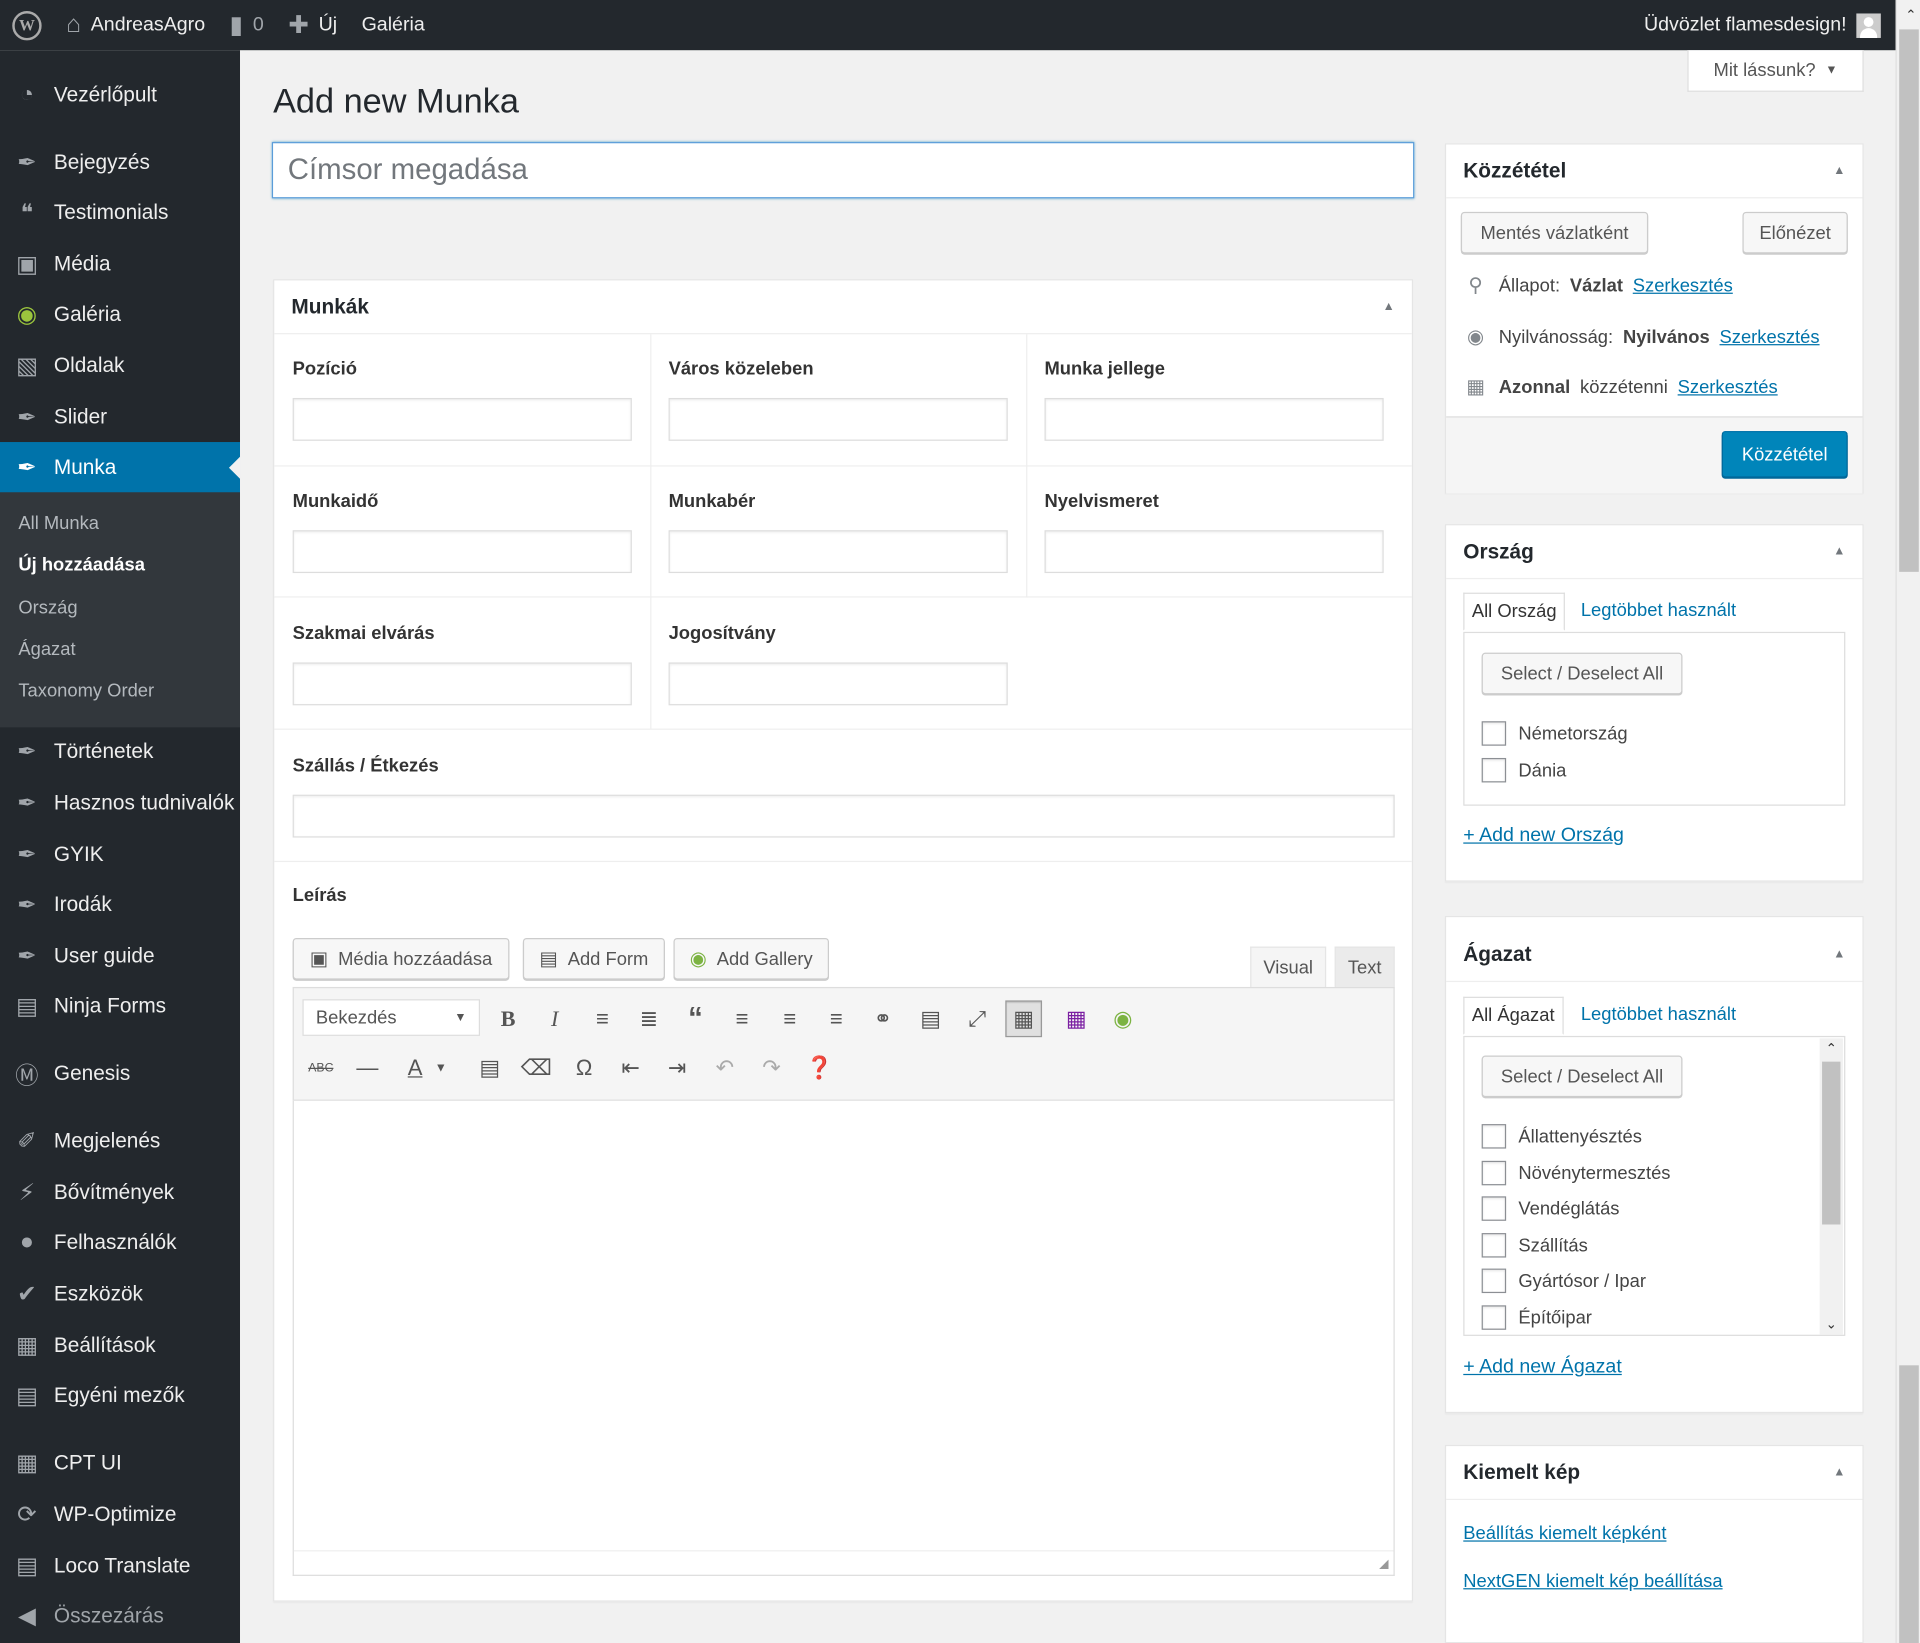 The height and width of the screenshot is (1643, 1920). What do you see at coordinates (1654, 1473) in the screenshot?
I see `featured-image-header: Kiemelt kép ▲` at bounding box center [1654, 1473].